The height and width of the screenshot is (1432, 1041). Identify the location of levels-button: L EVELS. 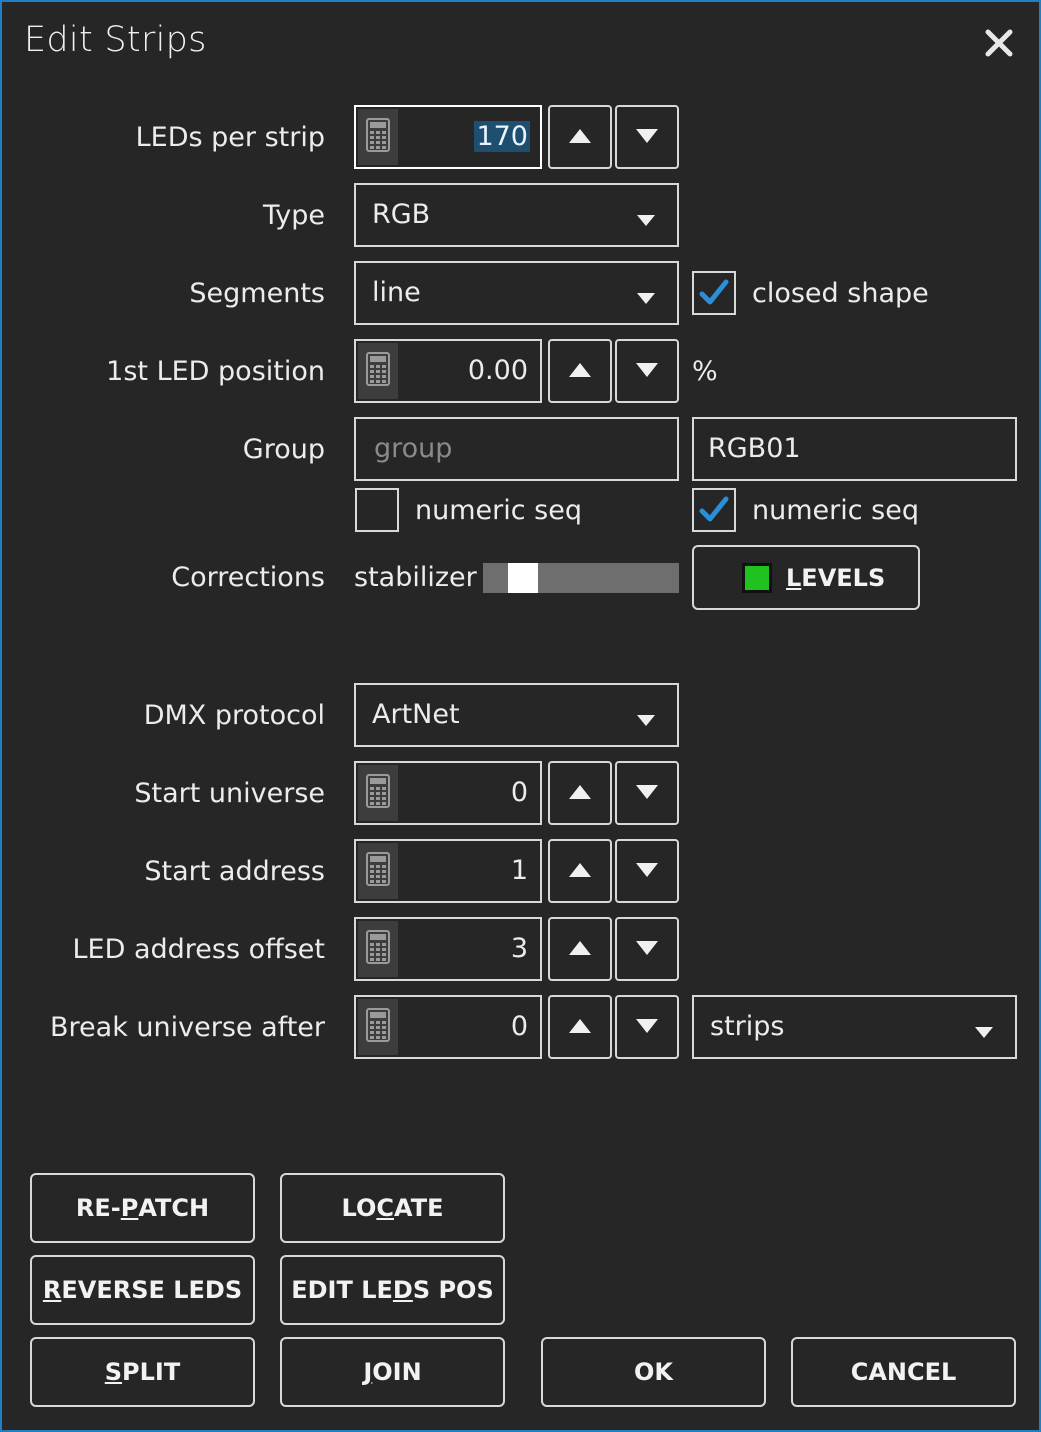
(806, 577).